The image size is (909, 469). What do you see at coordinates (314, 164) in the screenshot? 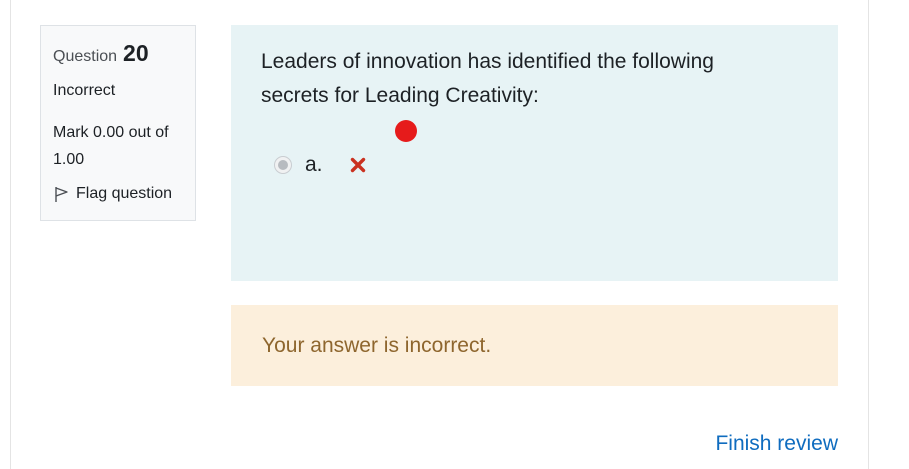
I see `answer-label: a.` at bounding box center [314, 164].